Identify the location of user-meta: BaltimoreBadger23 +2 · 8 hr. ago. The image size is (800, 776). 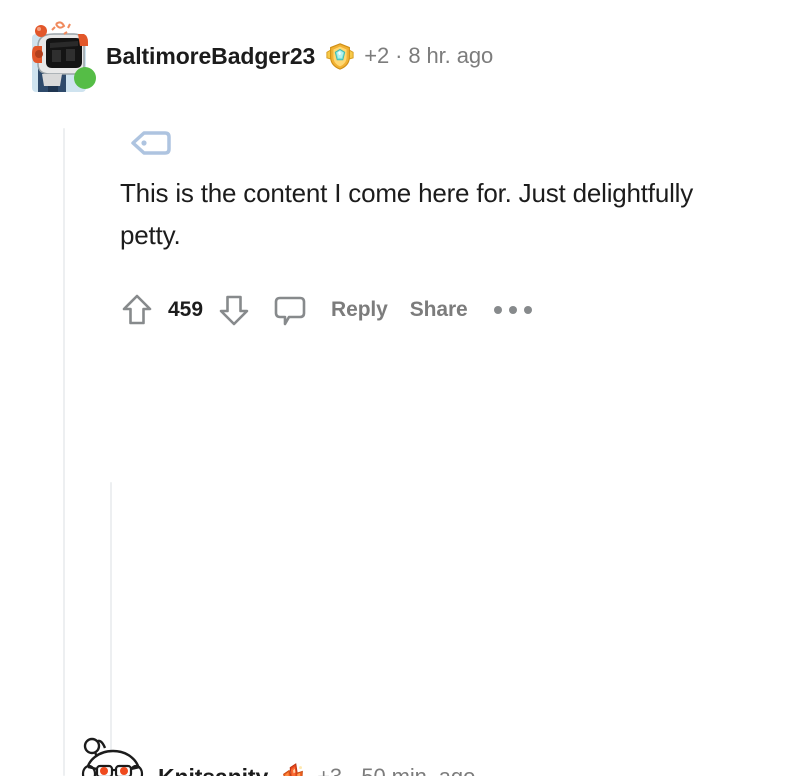
(299, 56).